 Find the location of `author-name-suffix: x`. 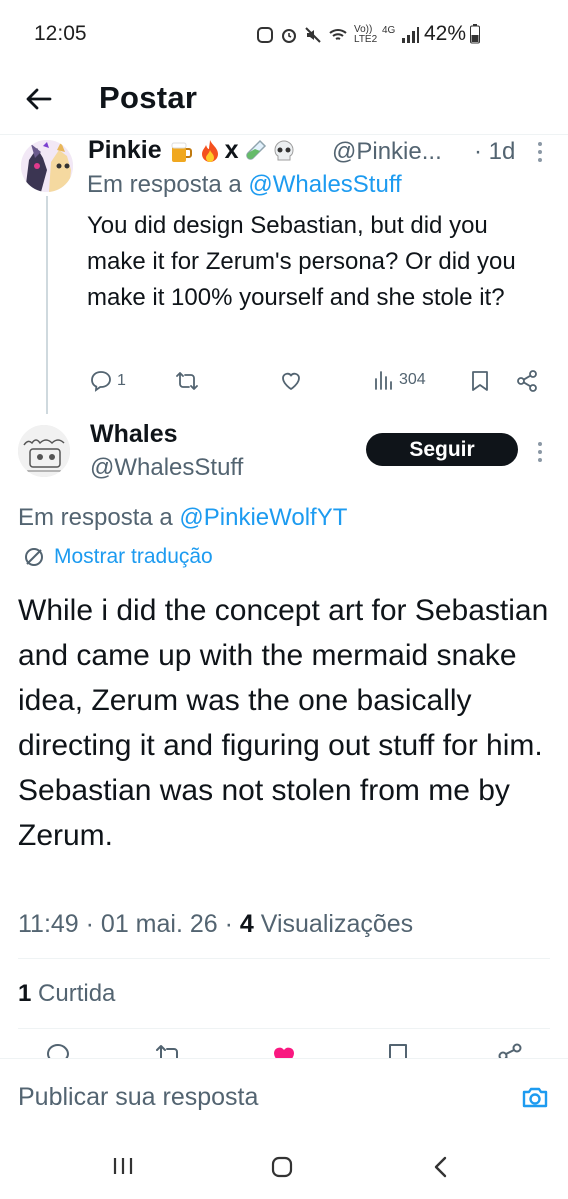

author-name-suffix: x is located at coordinates (231, 150).